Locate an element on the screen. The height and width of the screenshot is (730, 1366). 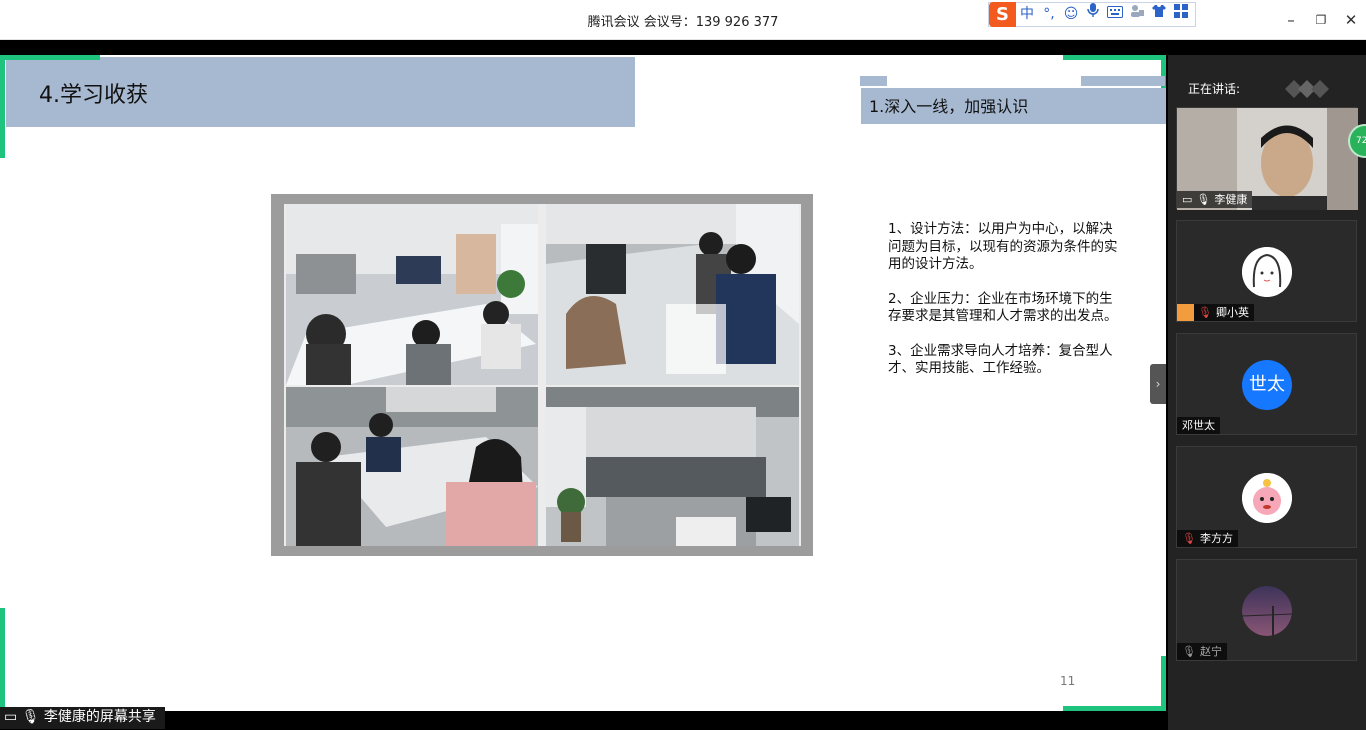
corner-accent-left is located at coordinates (2, 106).